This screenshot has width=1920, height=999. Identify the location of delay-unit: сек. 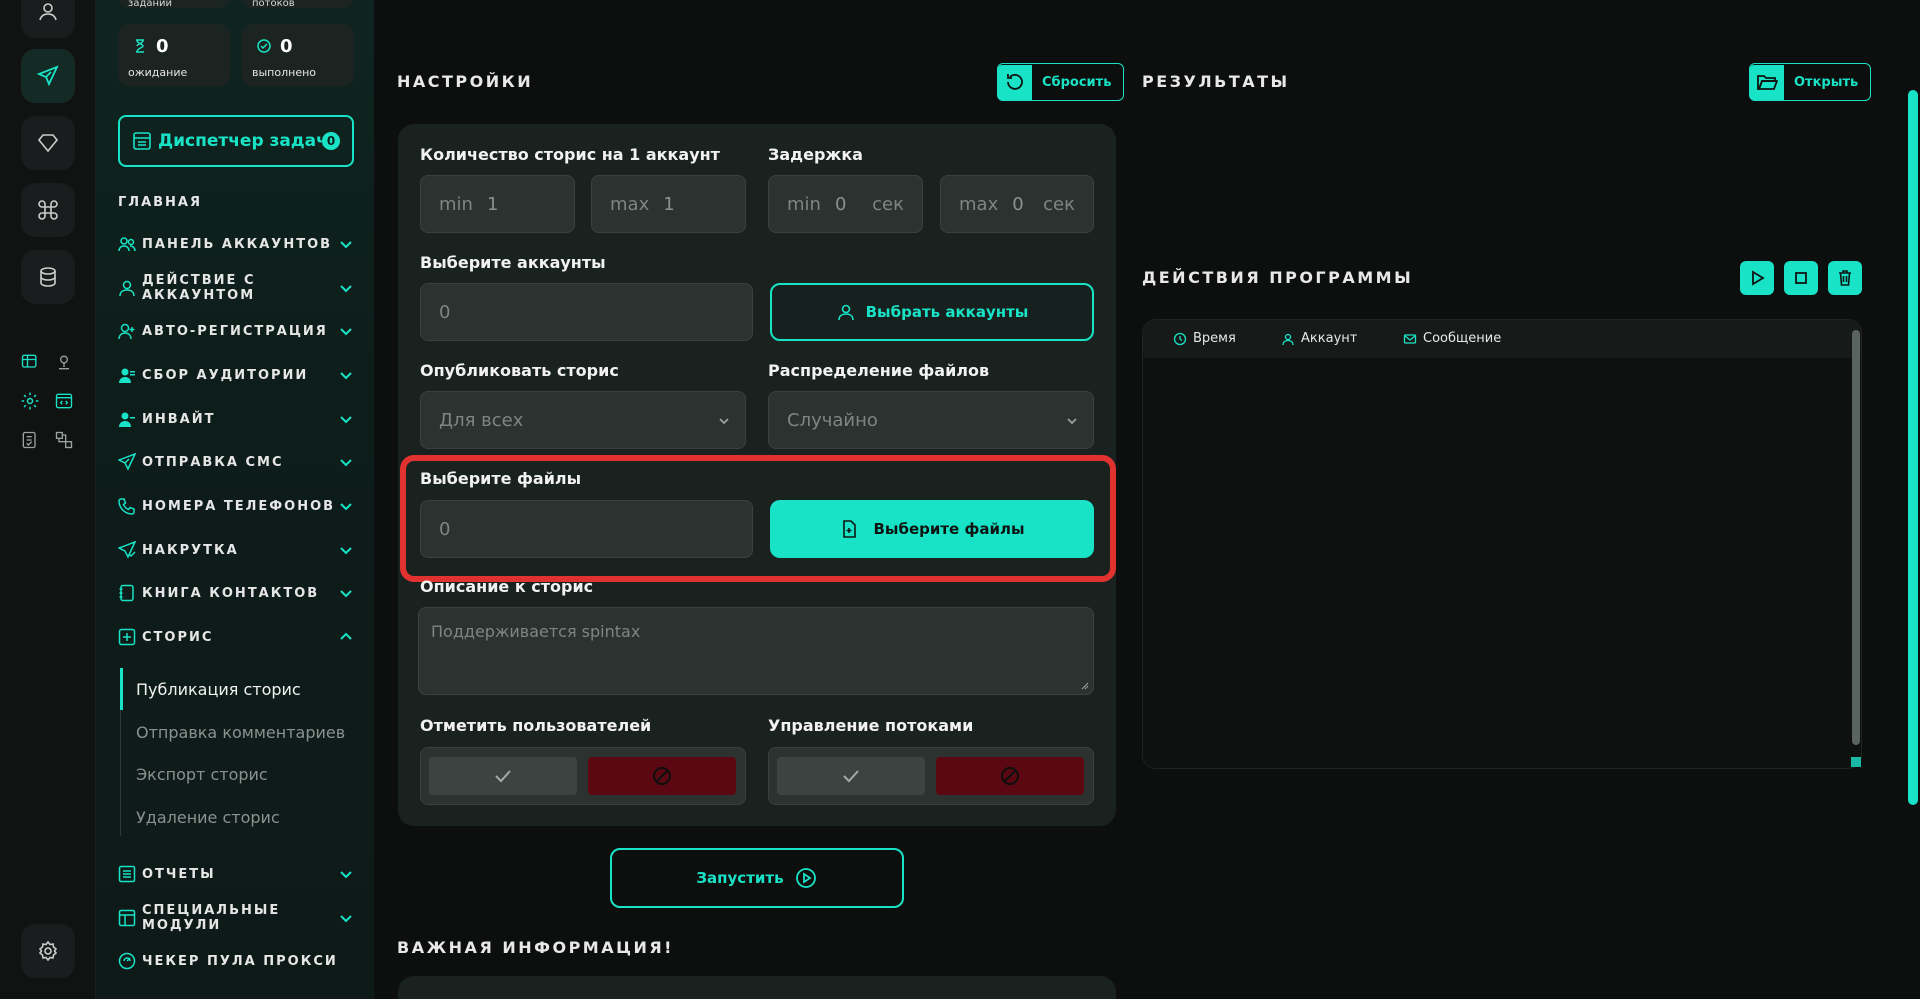
(1059, 204).